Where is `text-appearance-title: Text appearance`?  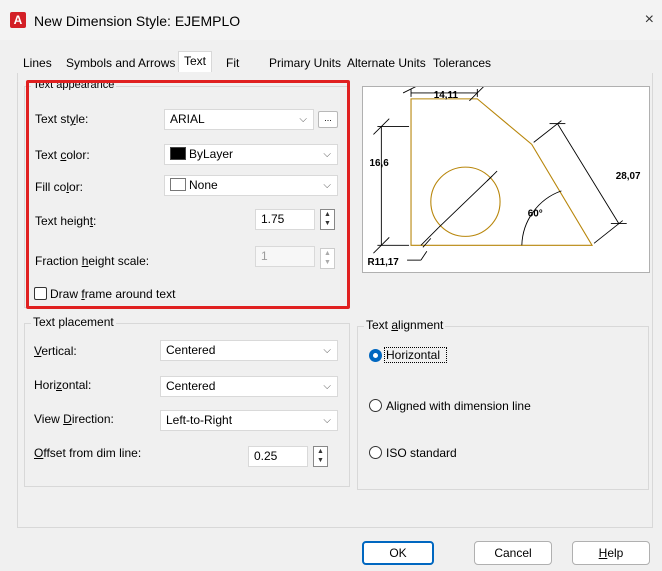 text-appearance-title: Text appearance is located at coordinates (74, 85).